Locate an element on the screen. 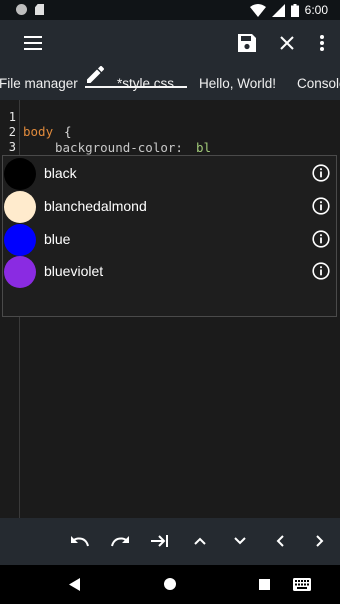  chevron-left-icon is located at coordinates (280, 541).